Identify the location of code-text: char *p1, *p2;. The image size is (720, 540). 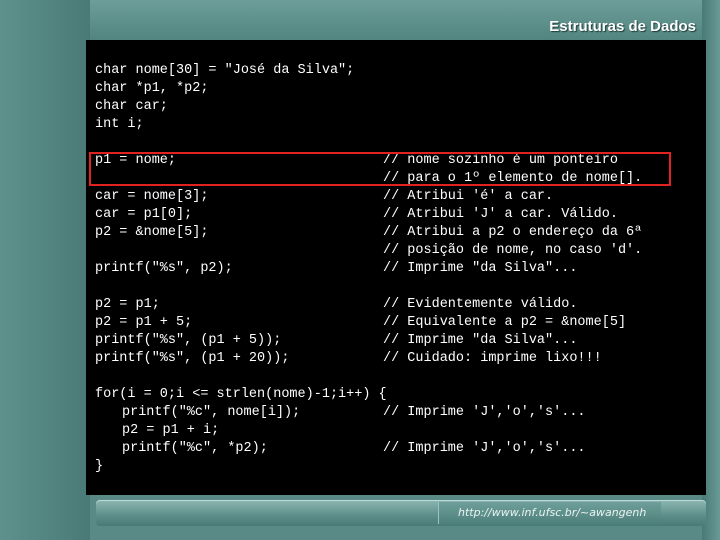
(152, 88).